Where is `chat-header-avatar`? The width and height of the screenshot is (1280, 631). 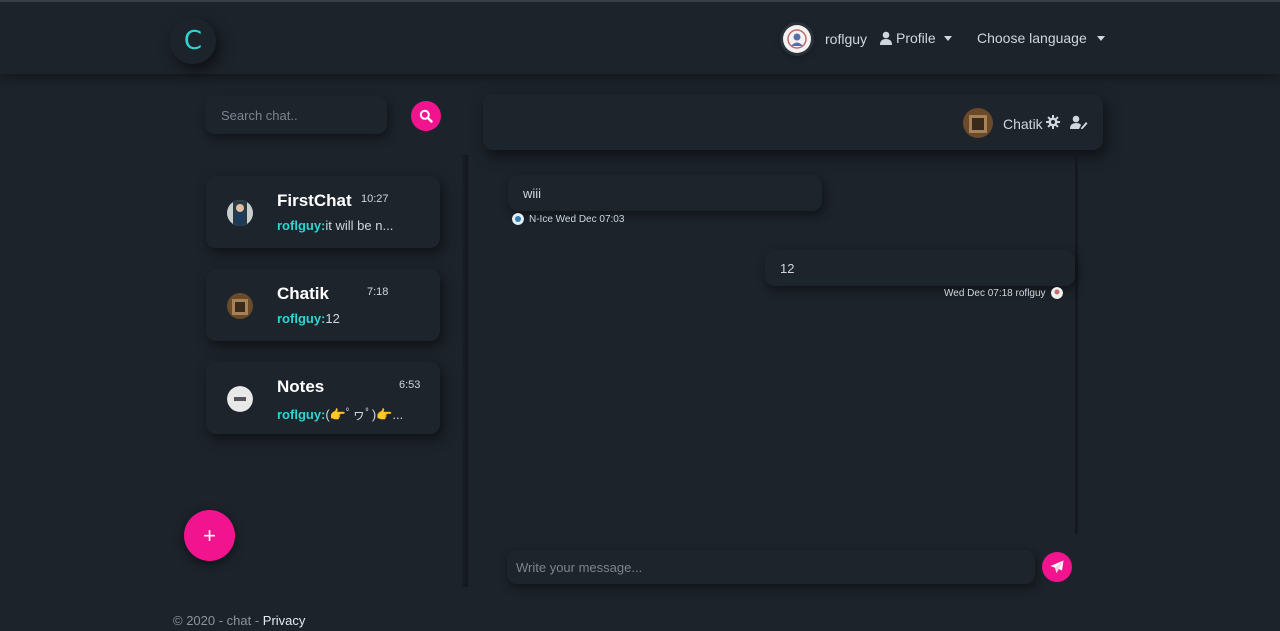 chat-header-avatar is located at coordinates (978, 123).